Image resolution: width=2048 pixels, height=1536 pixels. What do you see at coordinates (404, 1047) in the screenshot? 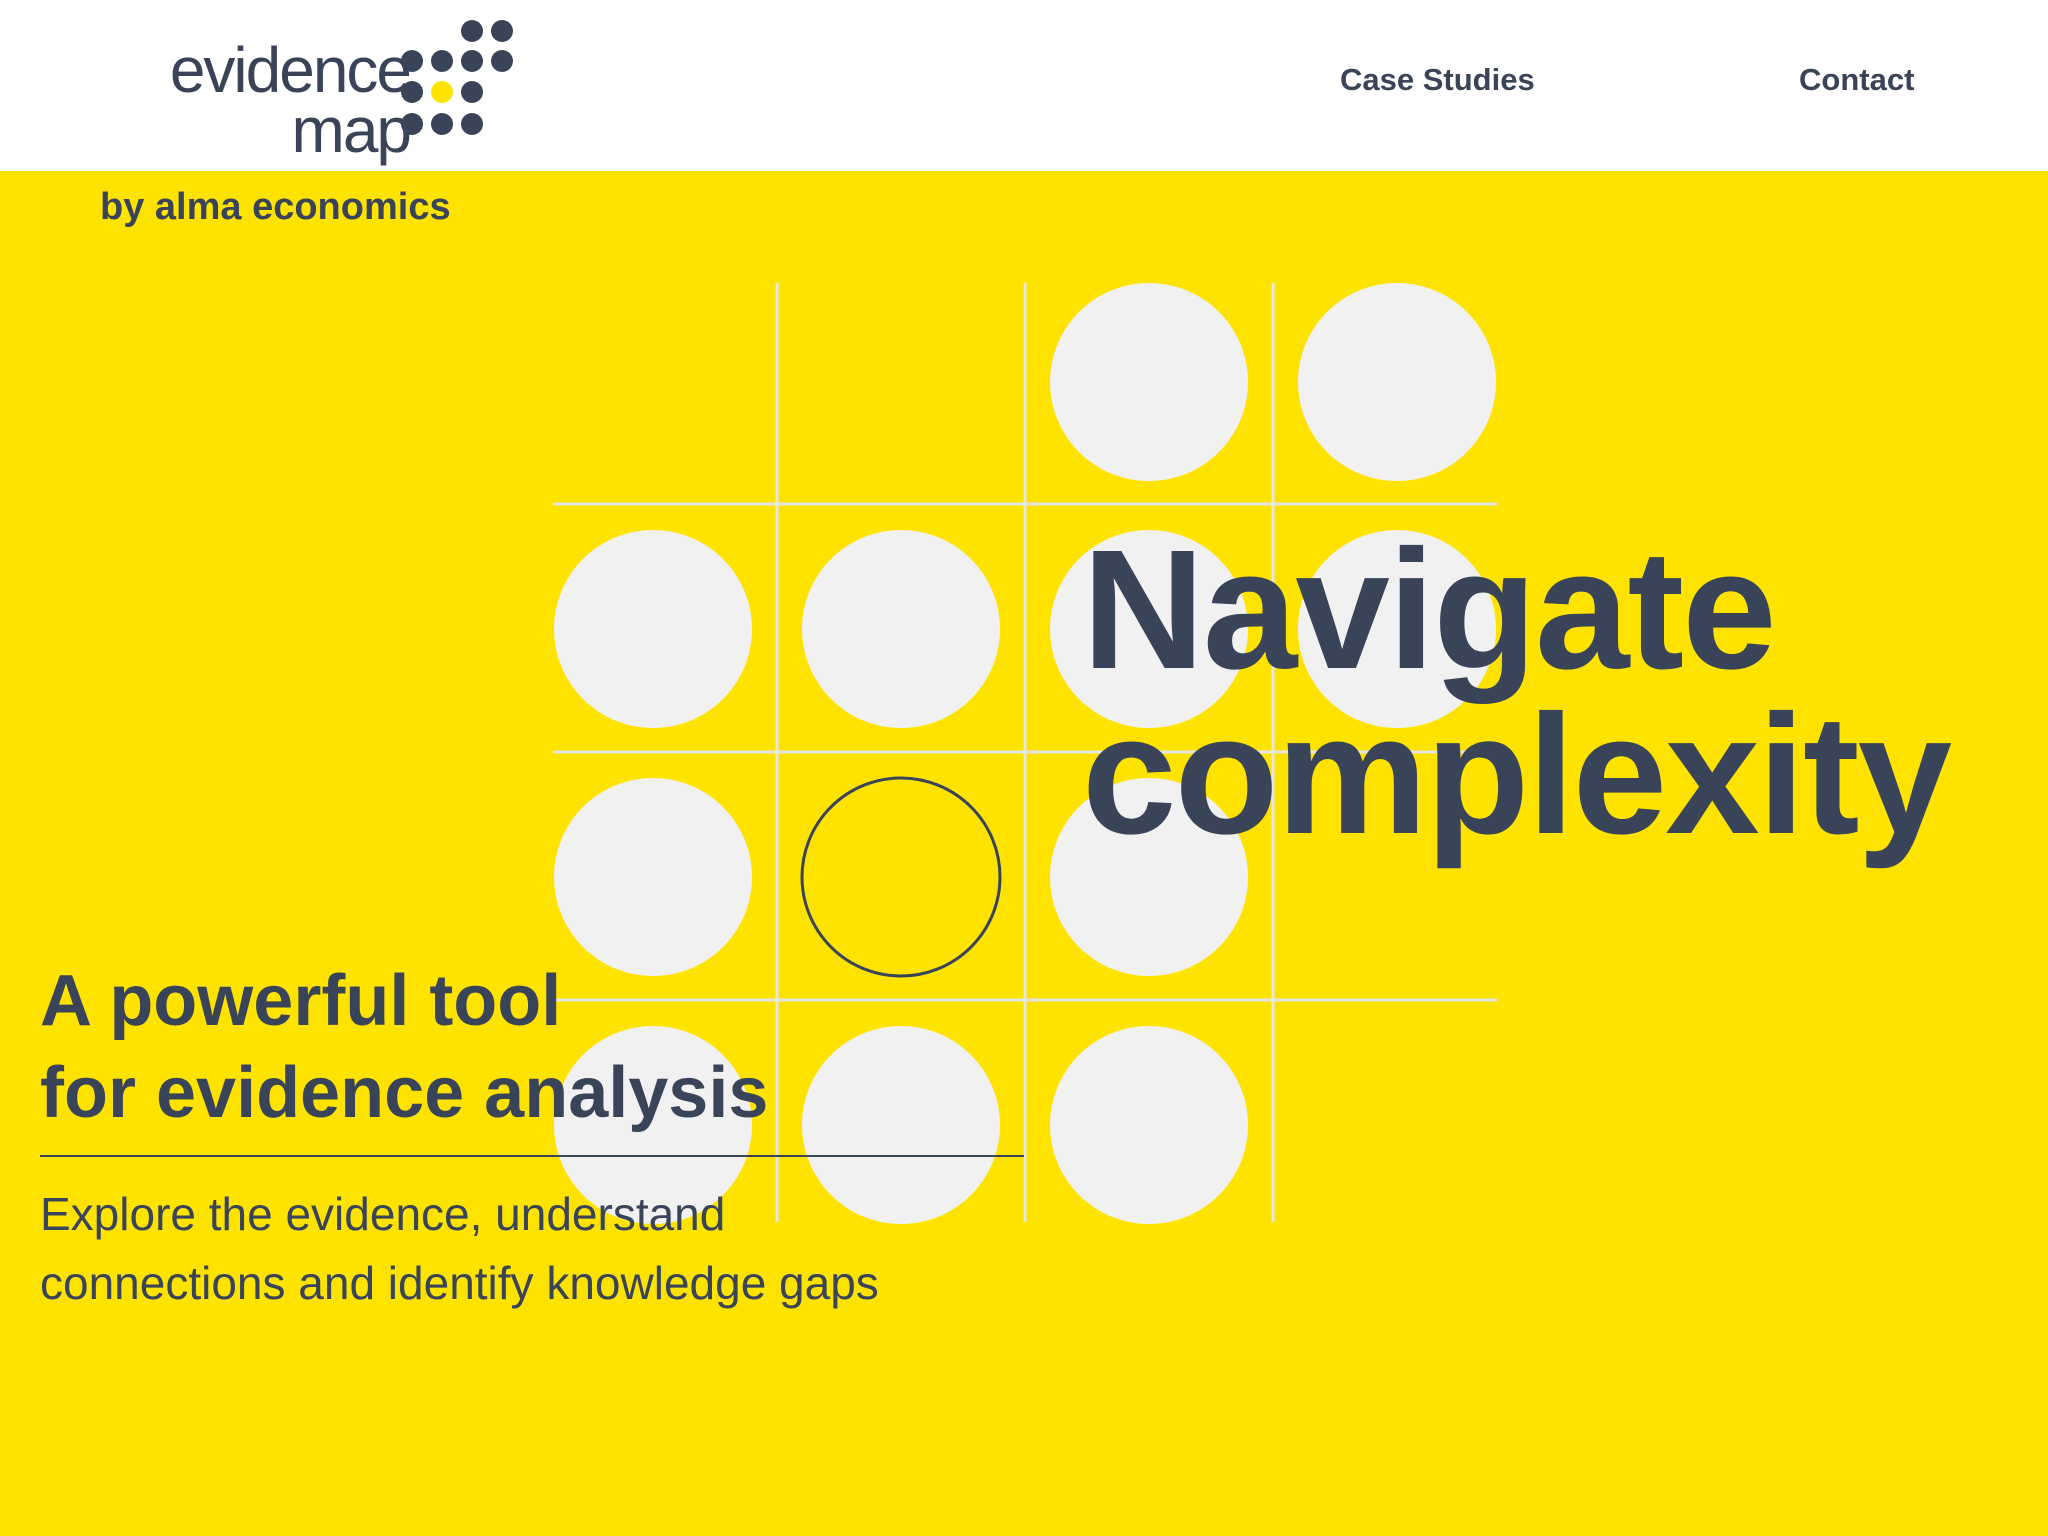
I see `hero-subheading: A powerful tool for evidence analysis` at bounding box center [404, 1047].